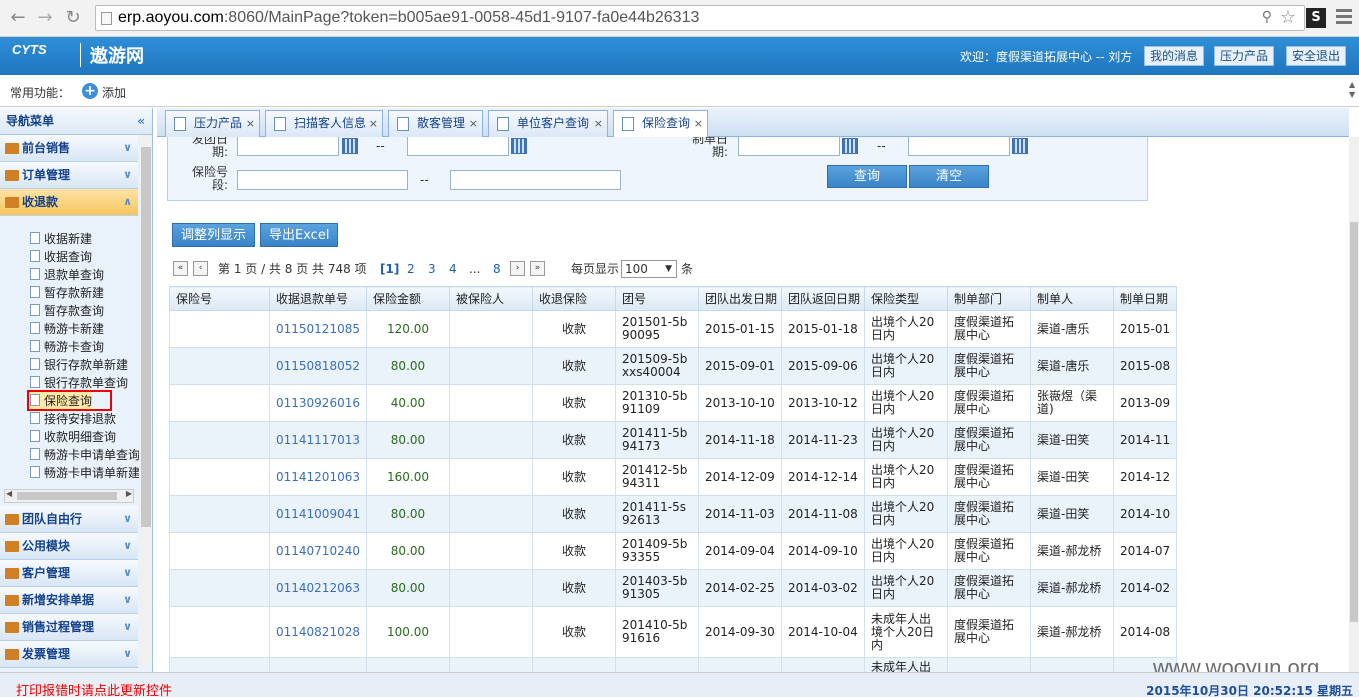 The height and width of the screenshot is (699, 1359). Describe the element at coordinates (535, 180) in the screenshot. I see `policy-to-input` at that location.